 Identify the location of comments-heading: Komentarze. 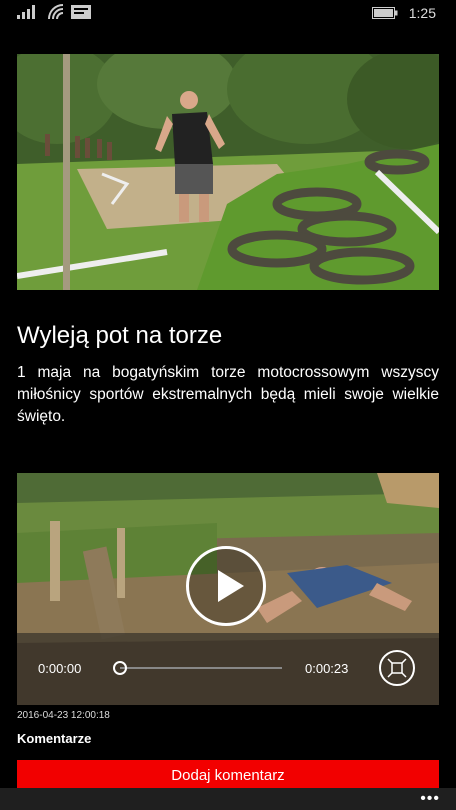
(54, 738).